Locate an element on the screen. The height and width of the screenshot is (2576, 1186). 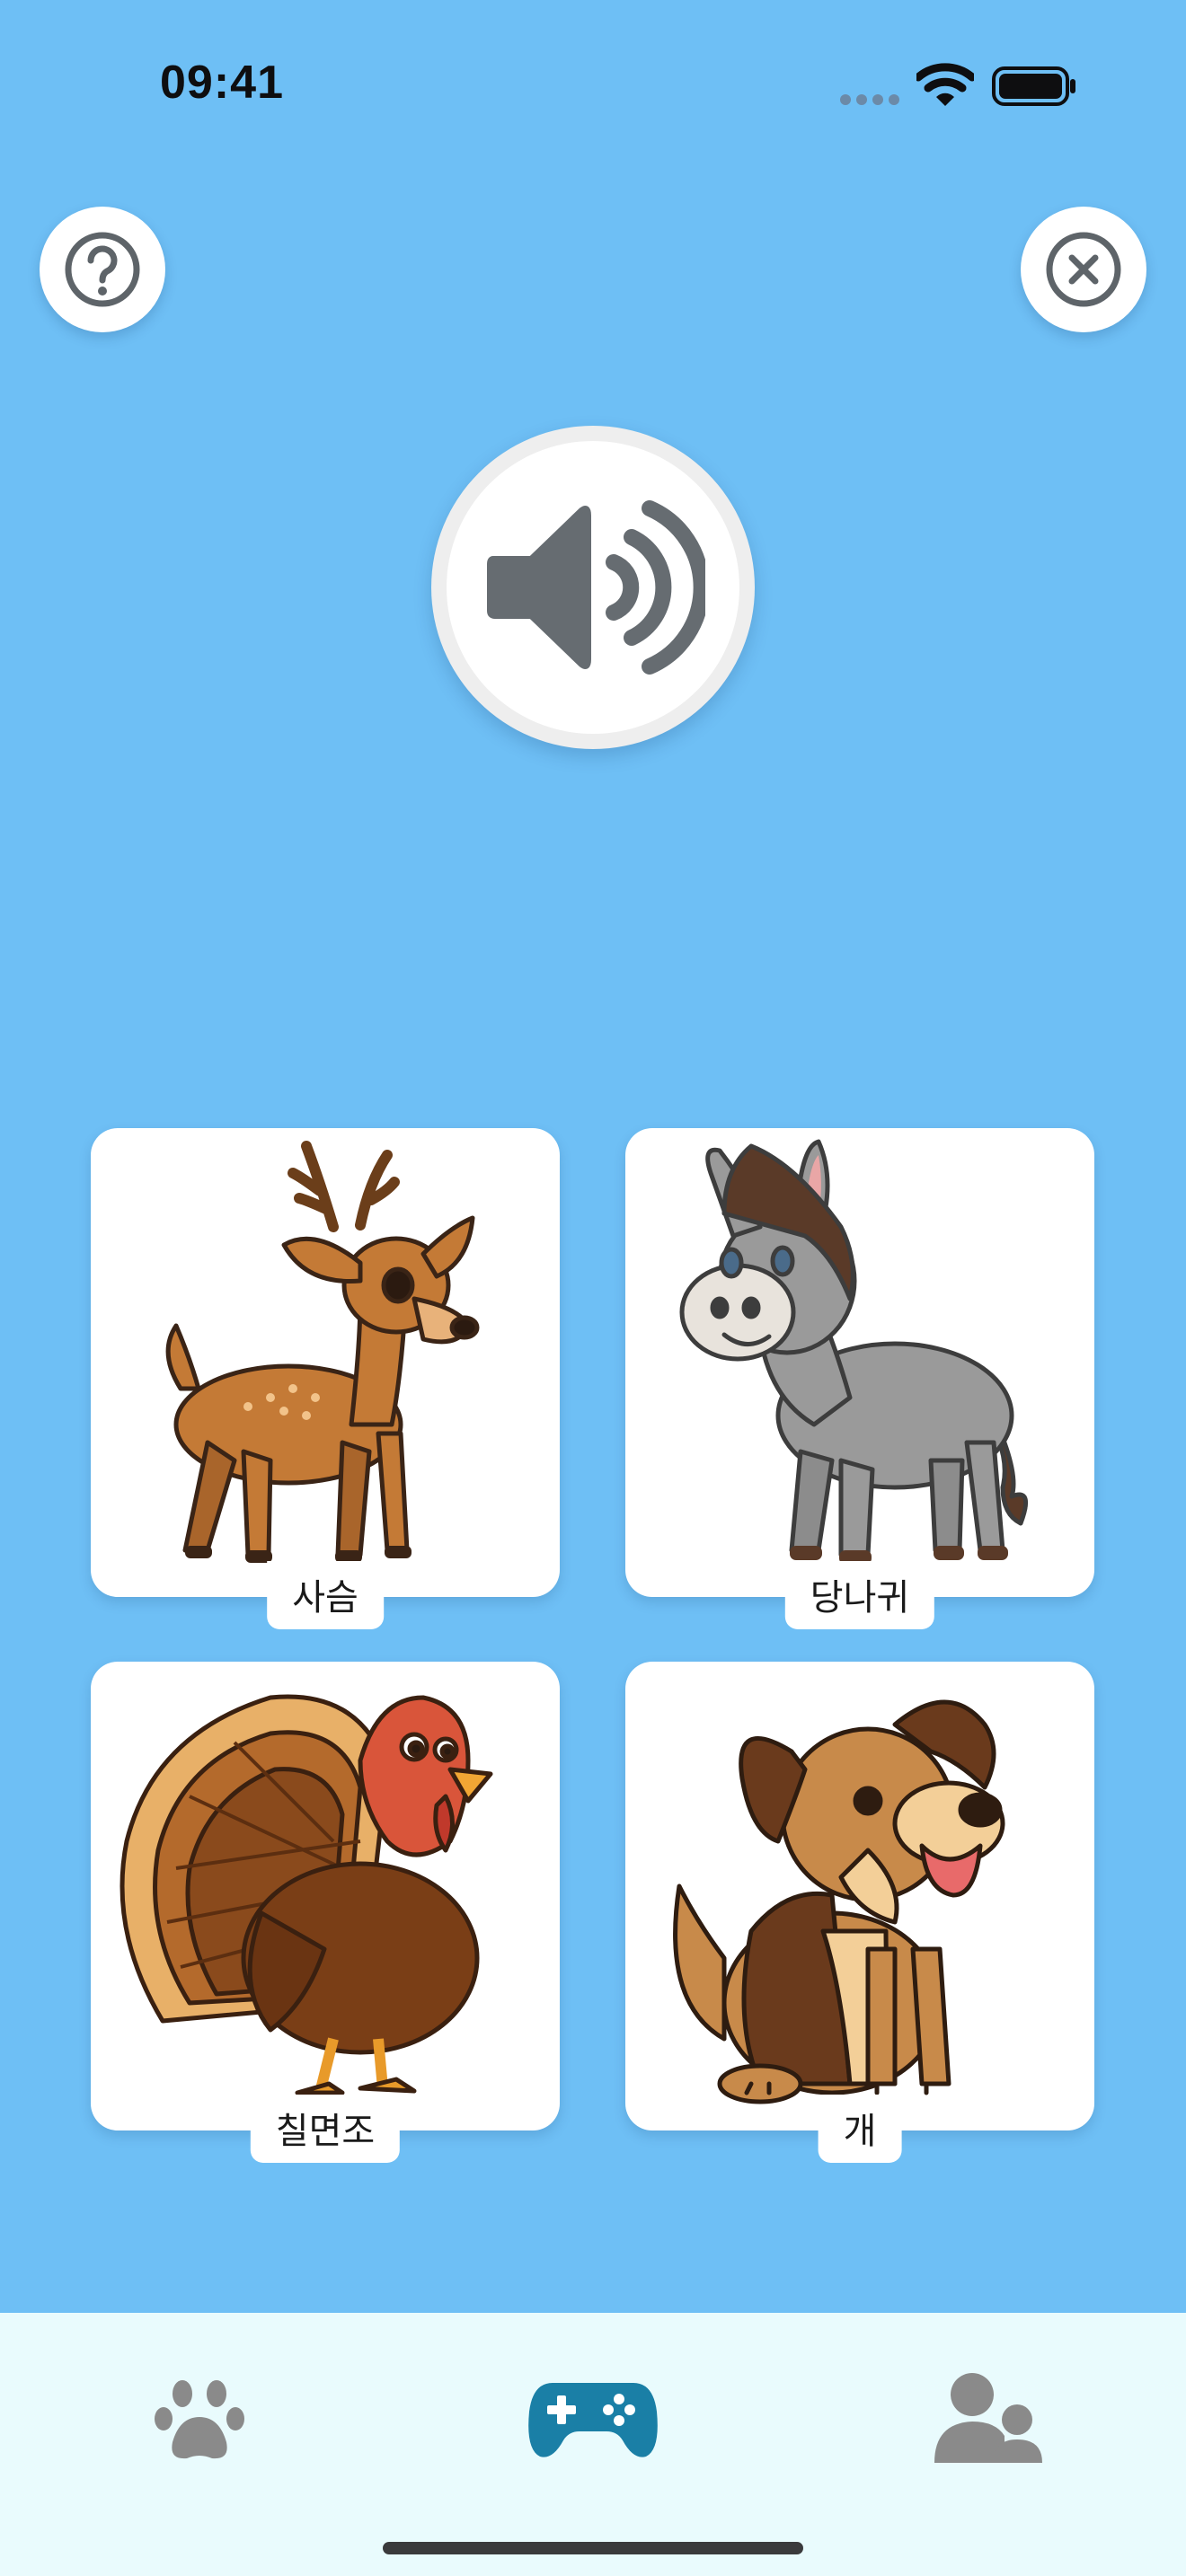
close-button is located at coordinates (1083, 269).